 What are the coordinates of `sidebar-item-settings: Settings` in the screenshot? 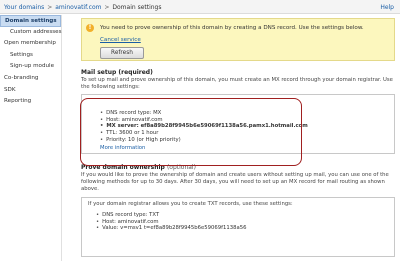 It's located at (30, 56).